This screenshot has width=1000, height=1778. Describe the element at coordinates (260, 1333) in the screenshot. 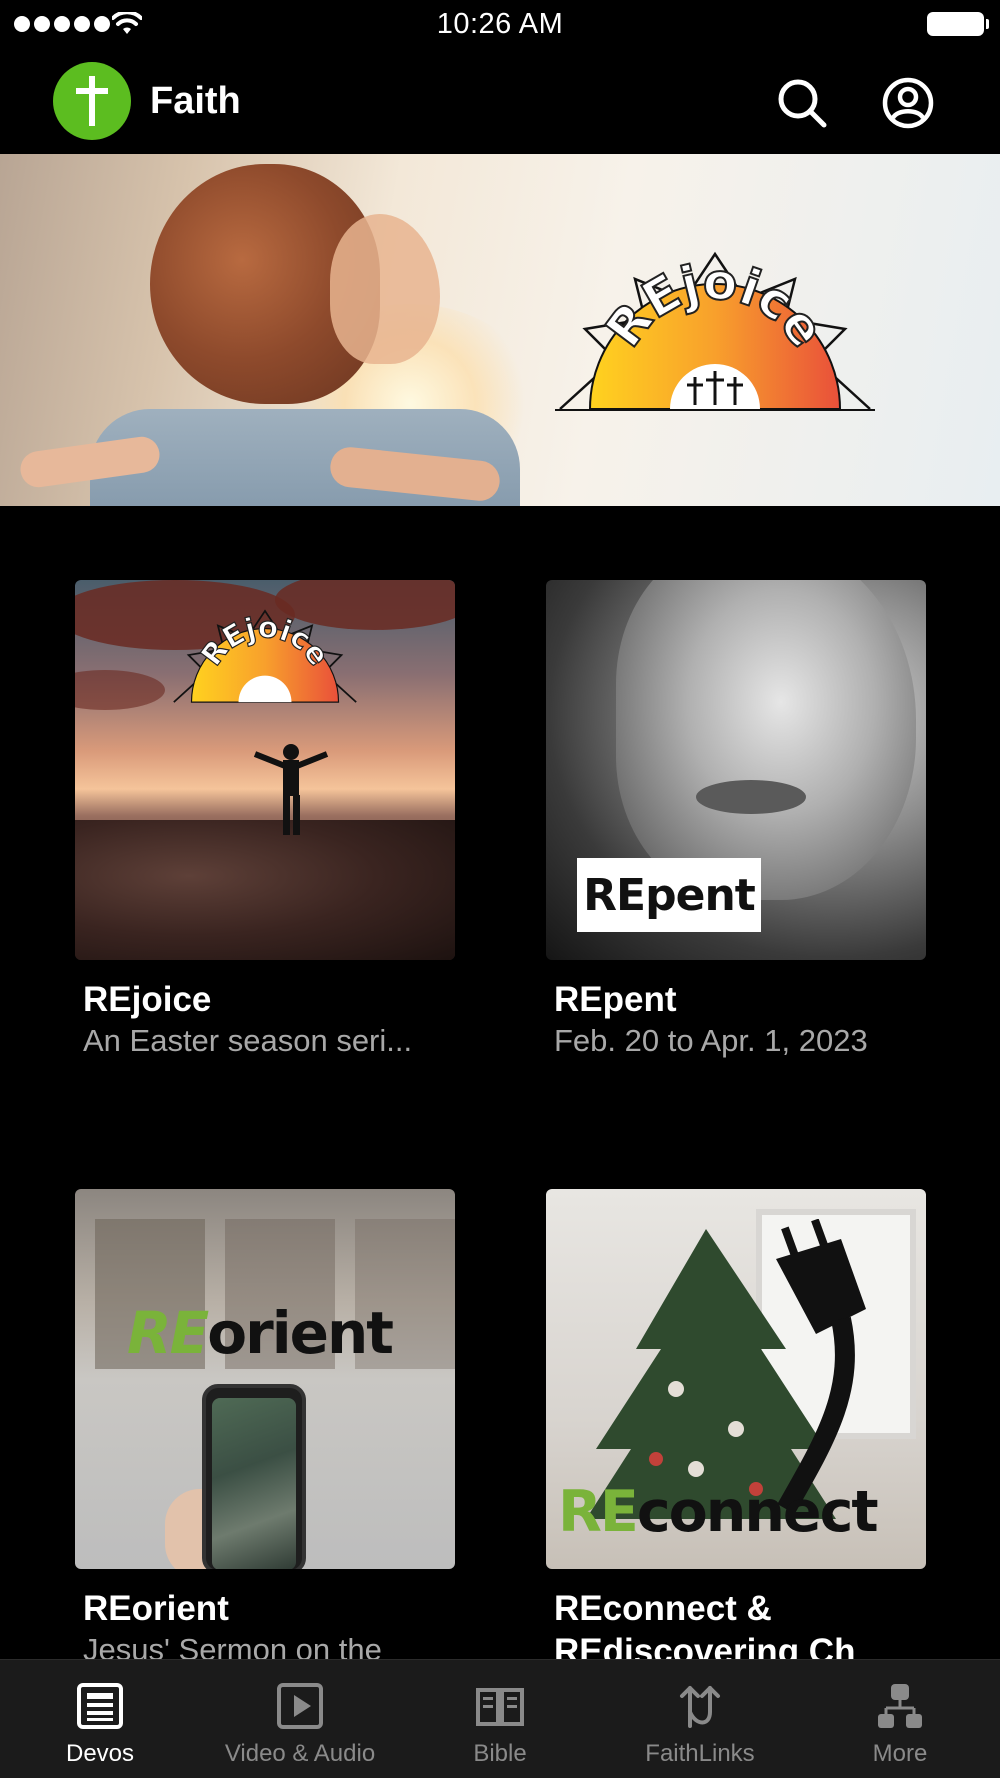

I see `card-art-text: REorient` at that location.